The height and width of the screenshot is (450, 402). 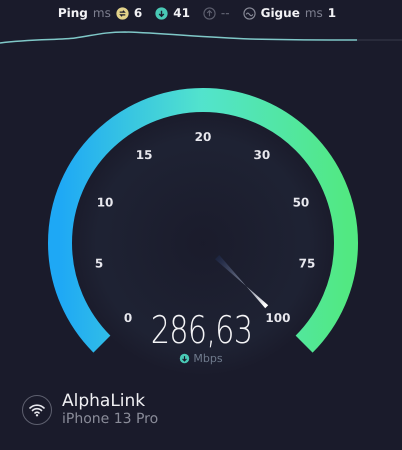 What do you see at coordinates (201, 330) in the screenshot?
I see `speed-value: 286,63` at bounding box center [201, 330].